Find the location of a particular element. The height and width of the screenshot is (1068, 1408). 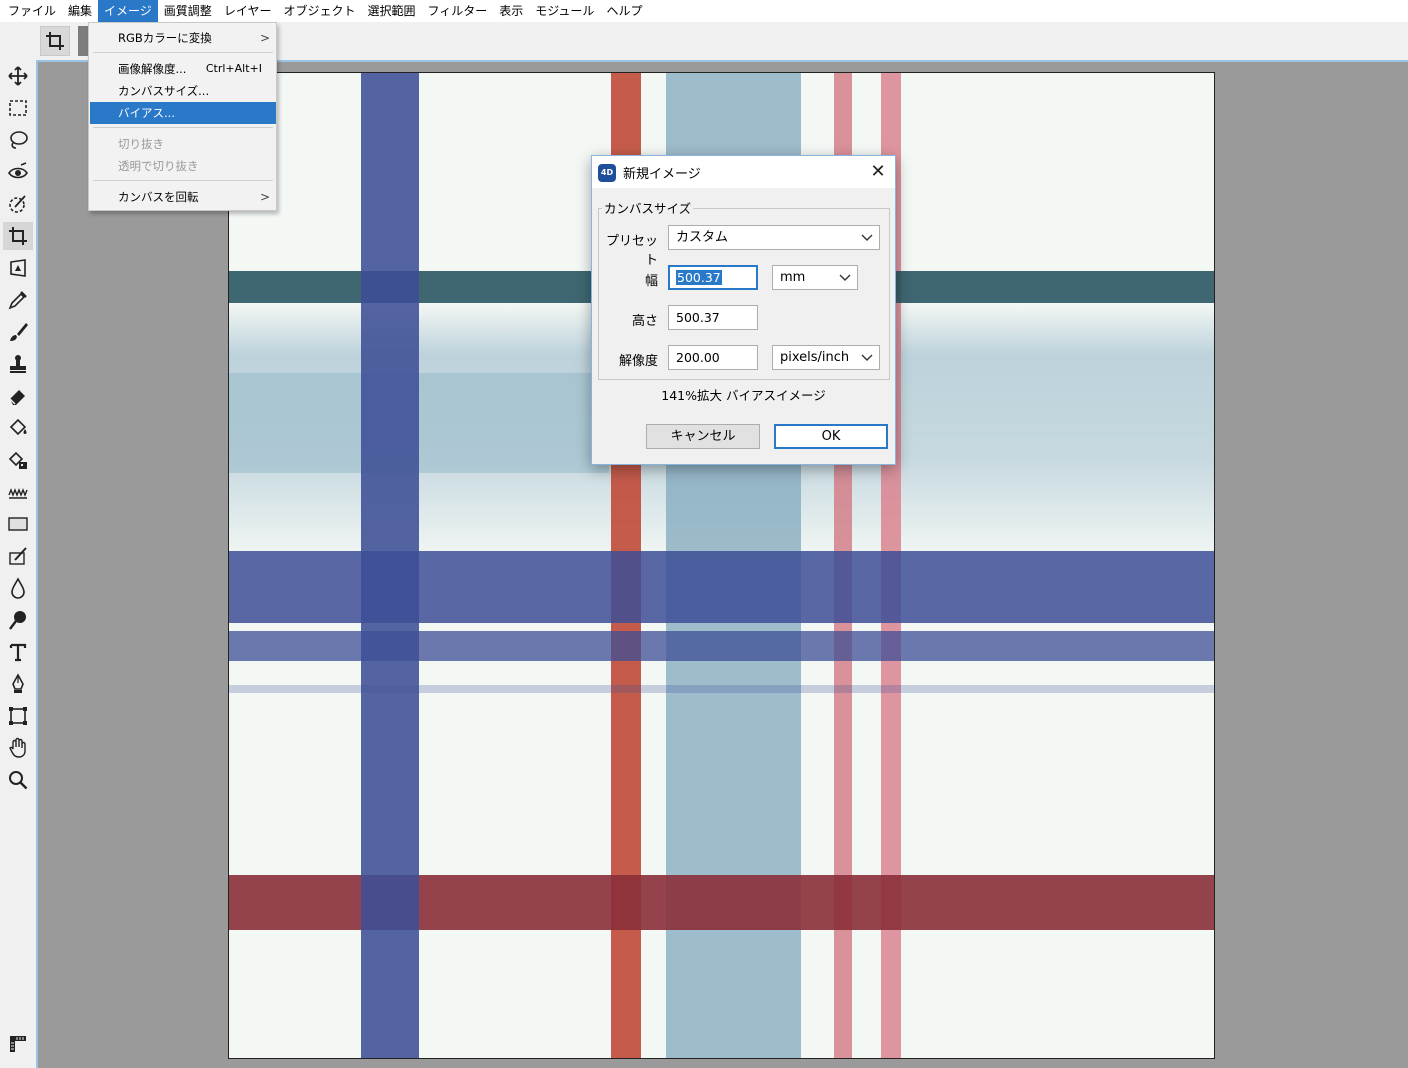

fill-tool is located at coordinates (18, 428).